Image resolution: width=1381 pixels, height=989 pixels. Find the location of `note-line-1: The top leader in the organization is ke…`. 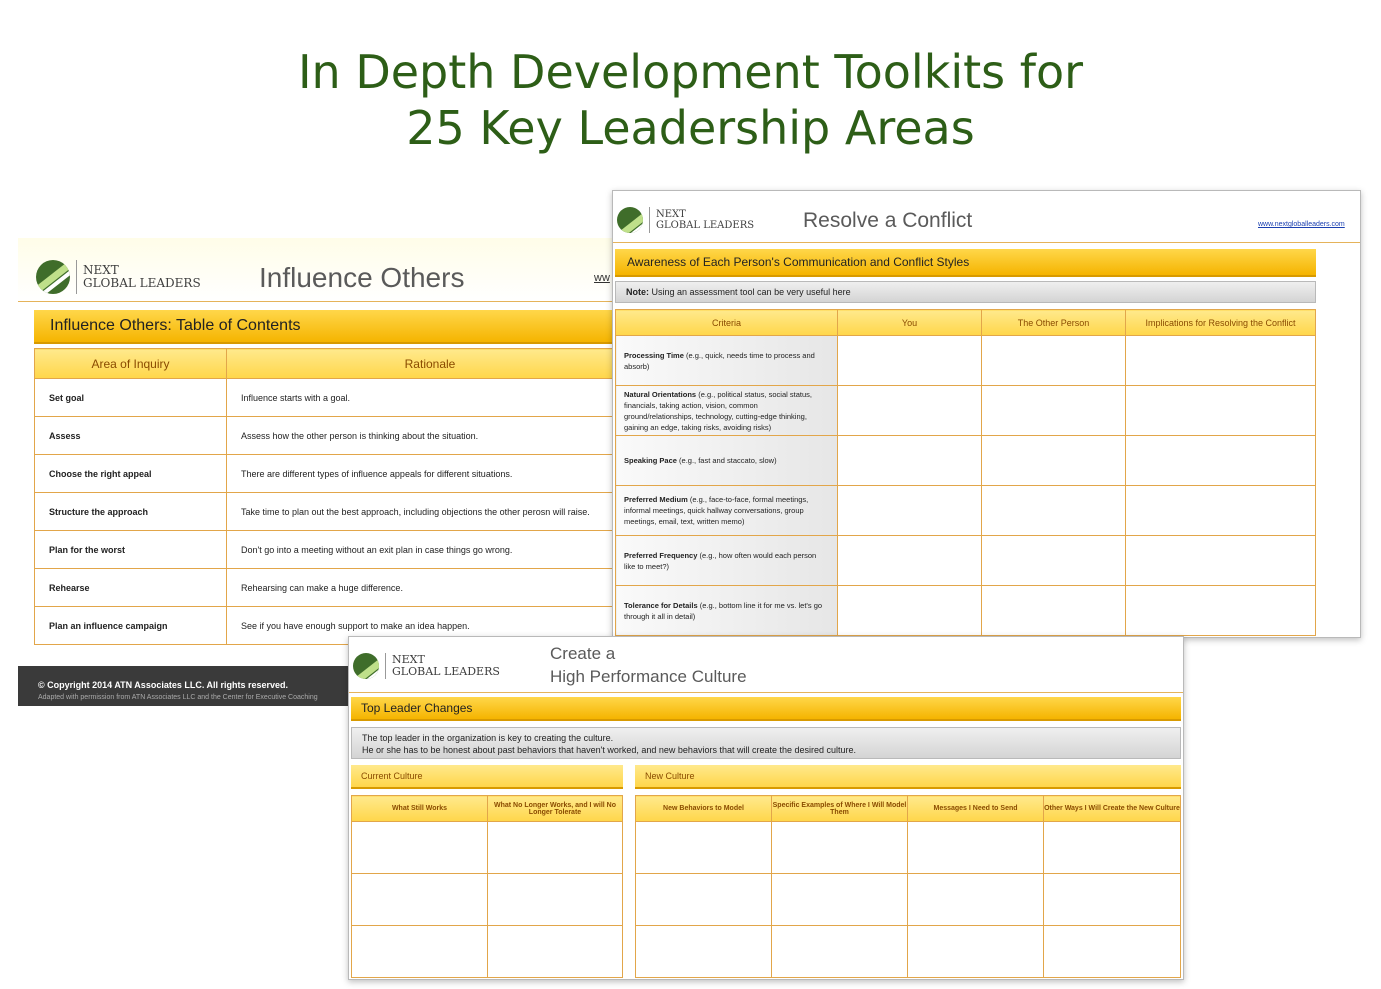

note-line-1: The top leader in the organization is ke… is located at coordinates (488, 738).